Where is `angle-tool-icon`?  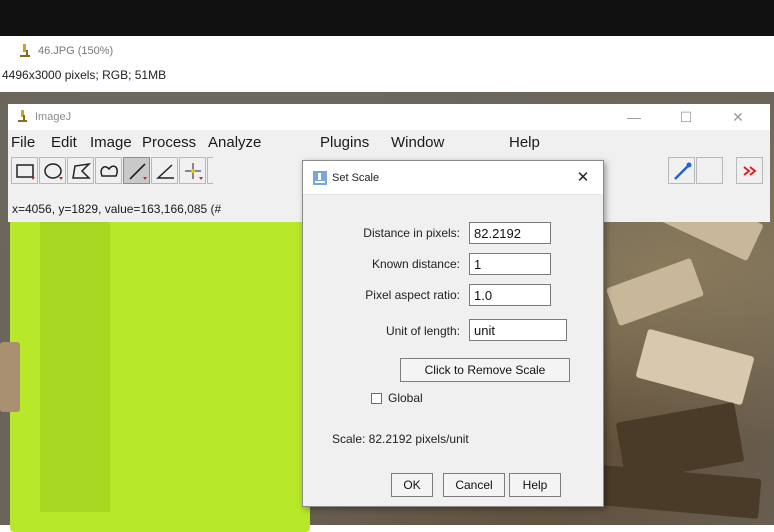
angle-tool-icon is located at coordinates (164, 170).